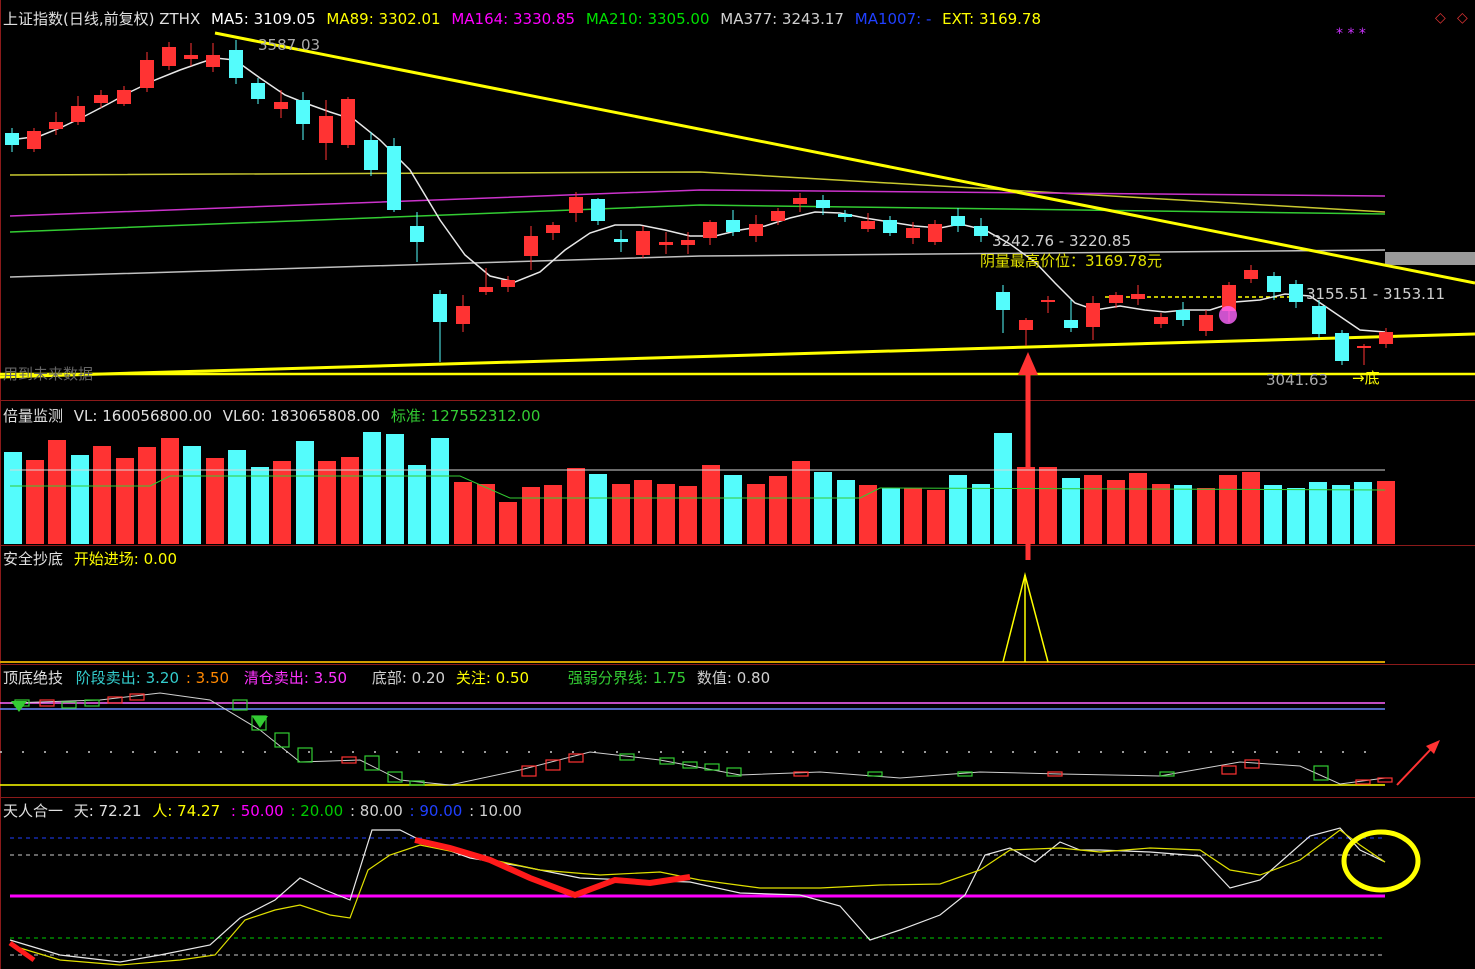 The width and height of the screenshot is (1475, 969). Describe the element at coordinates (1297, 380) in the screenshot. I see `low-price-label: 3041.63` at that location.